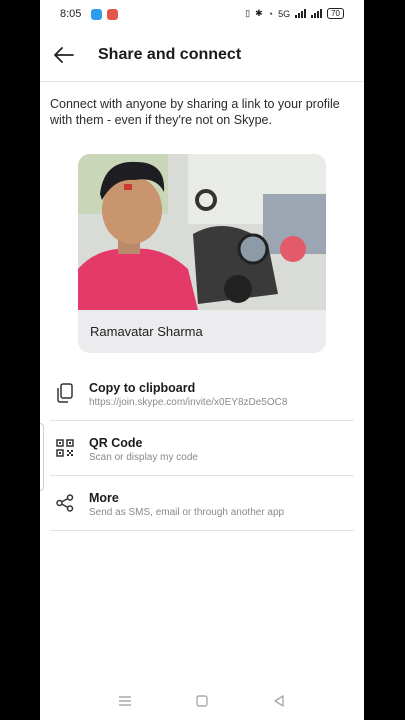 The image size is (405, 720). I want to click on home-button, so click(202, 701).